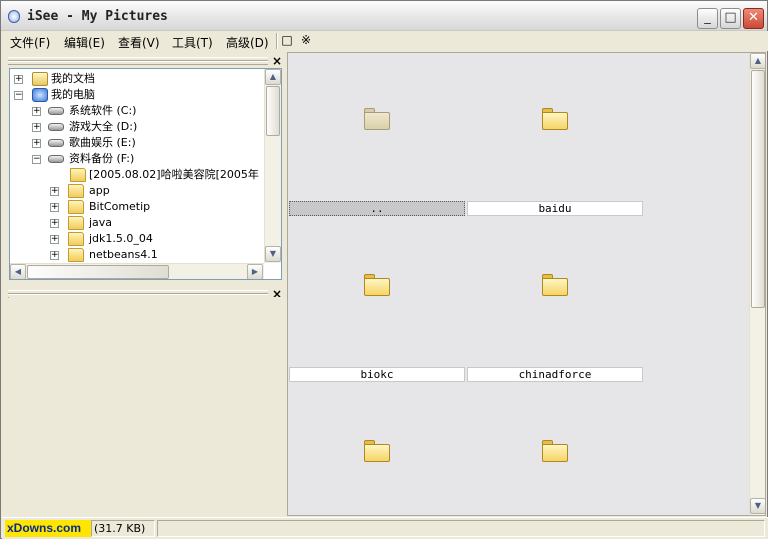 Image resolution: width=768 pixels, height=539 pixels. I want to click on thumbnail-label: baidu, so click(555, 208).